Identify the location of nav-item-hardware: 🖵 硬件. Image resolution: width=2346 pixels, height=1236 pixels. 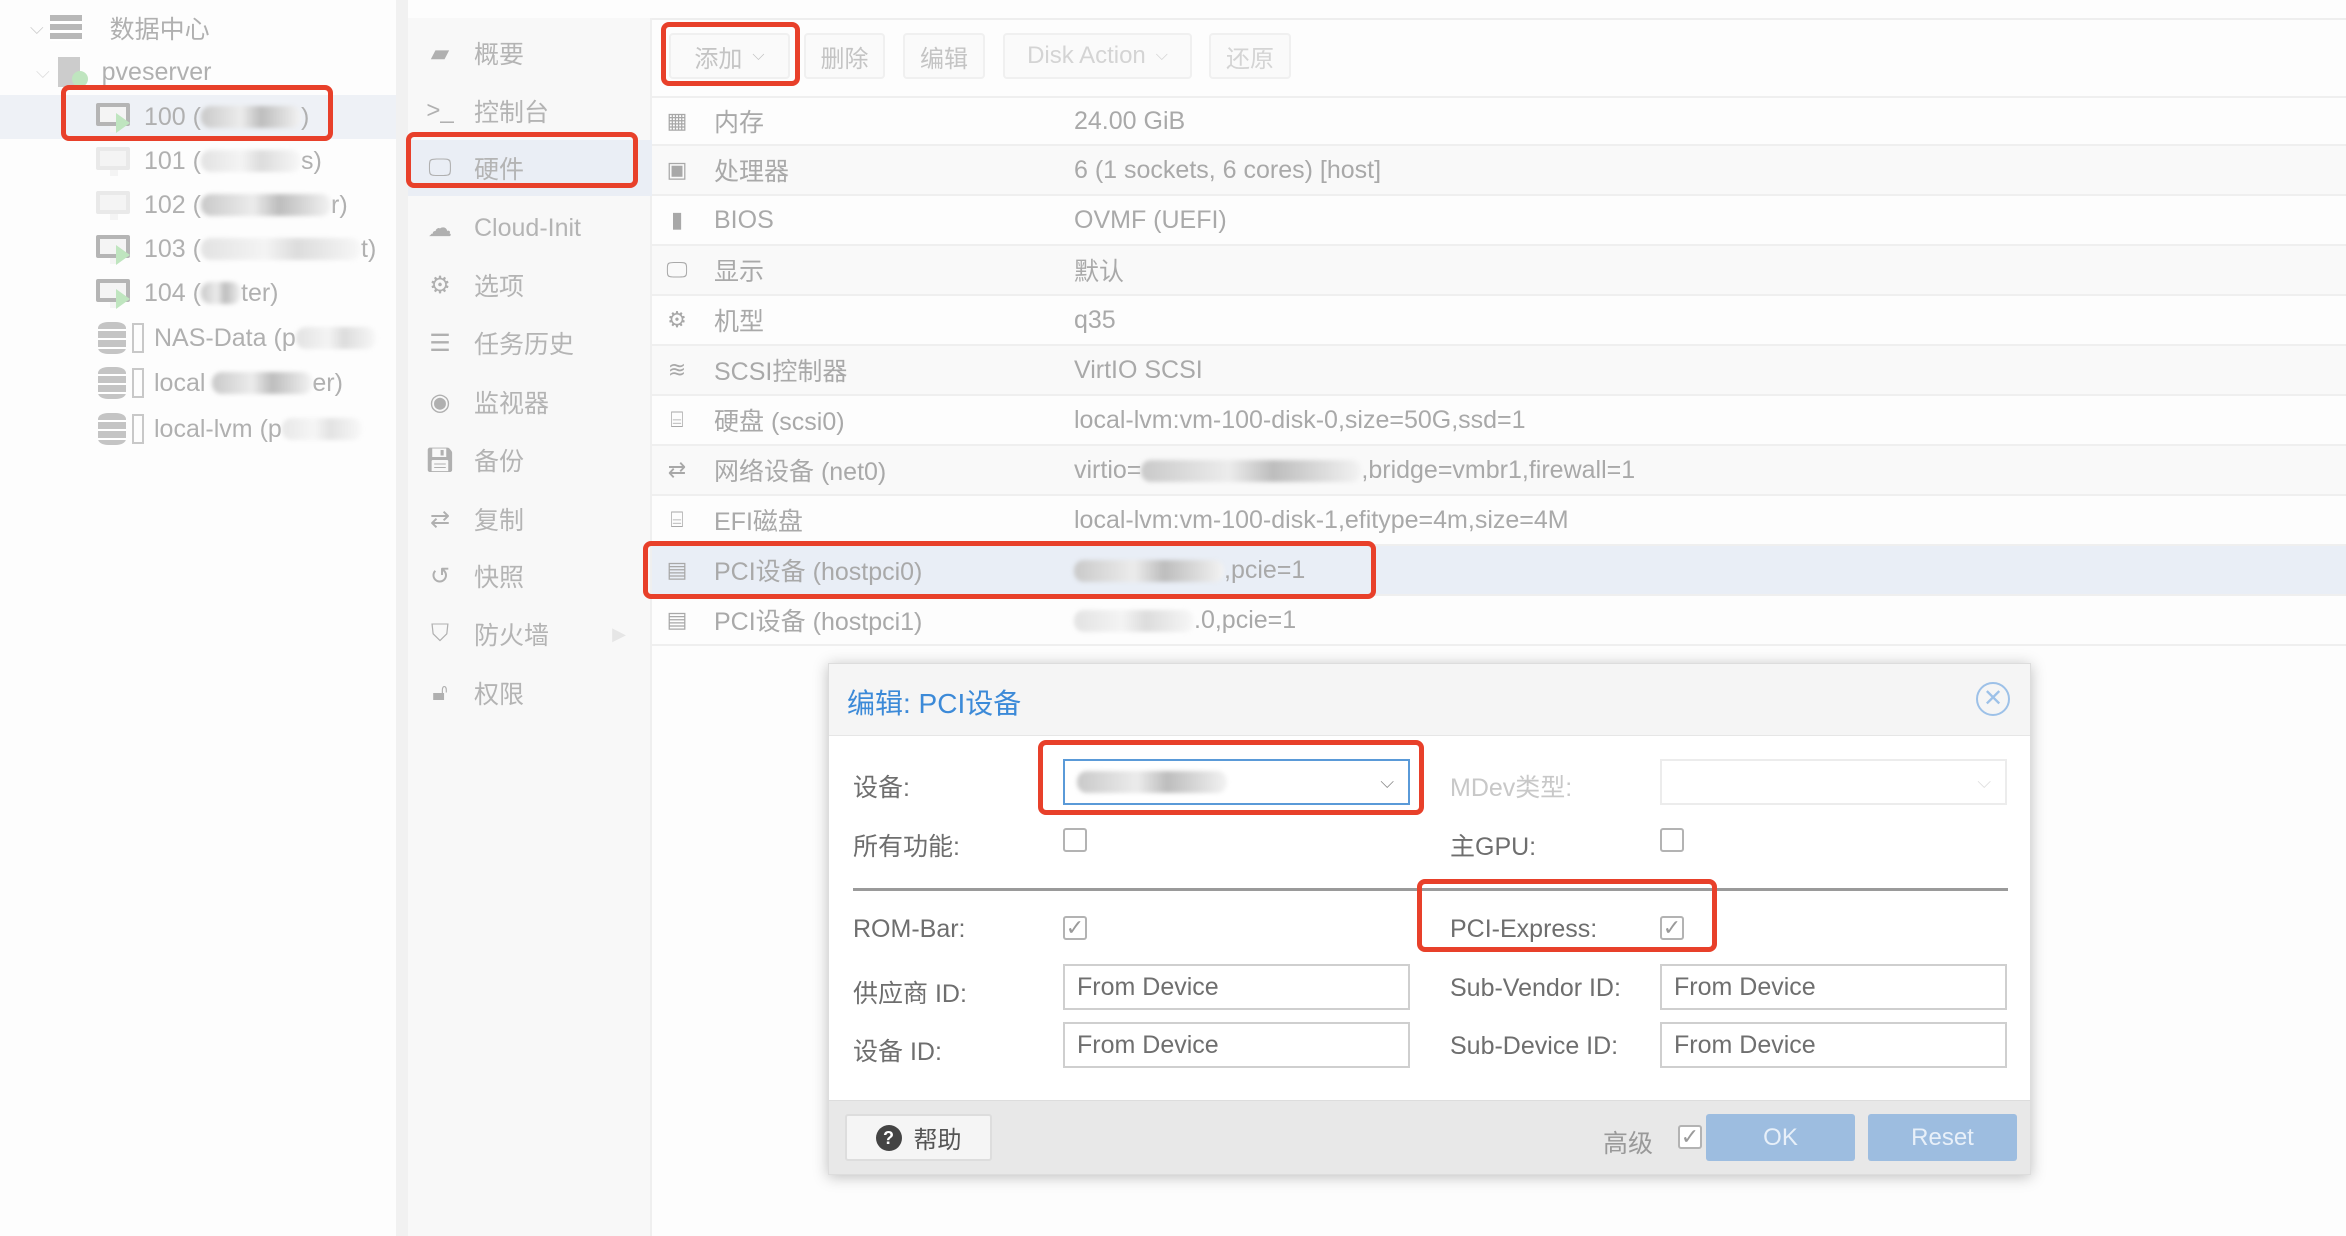
(530, 168).